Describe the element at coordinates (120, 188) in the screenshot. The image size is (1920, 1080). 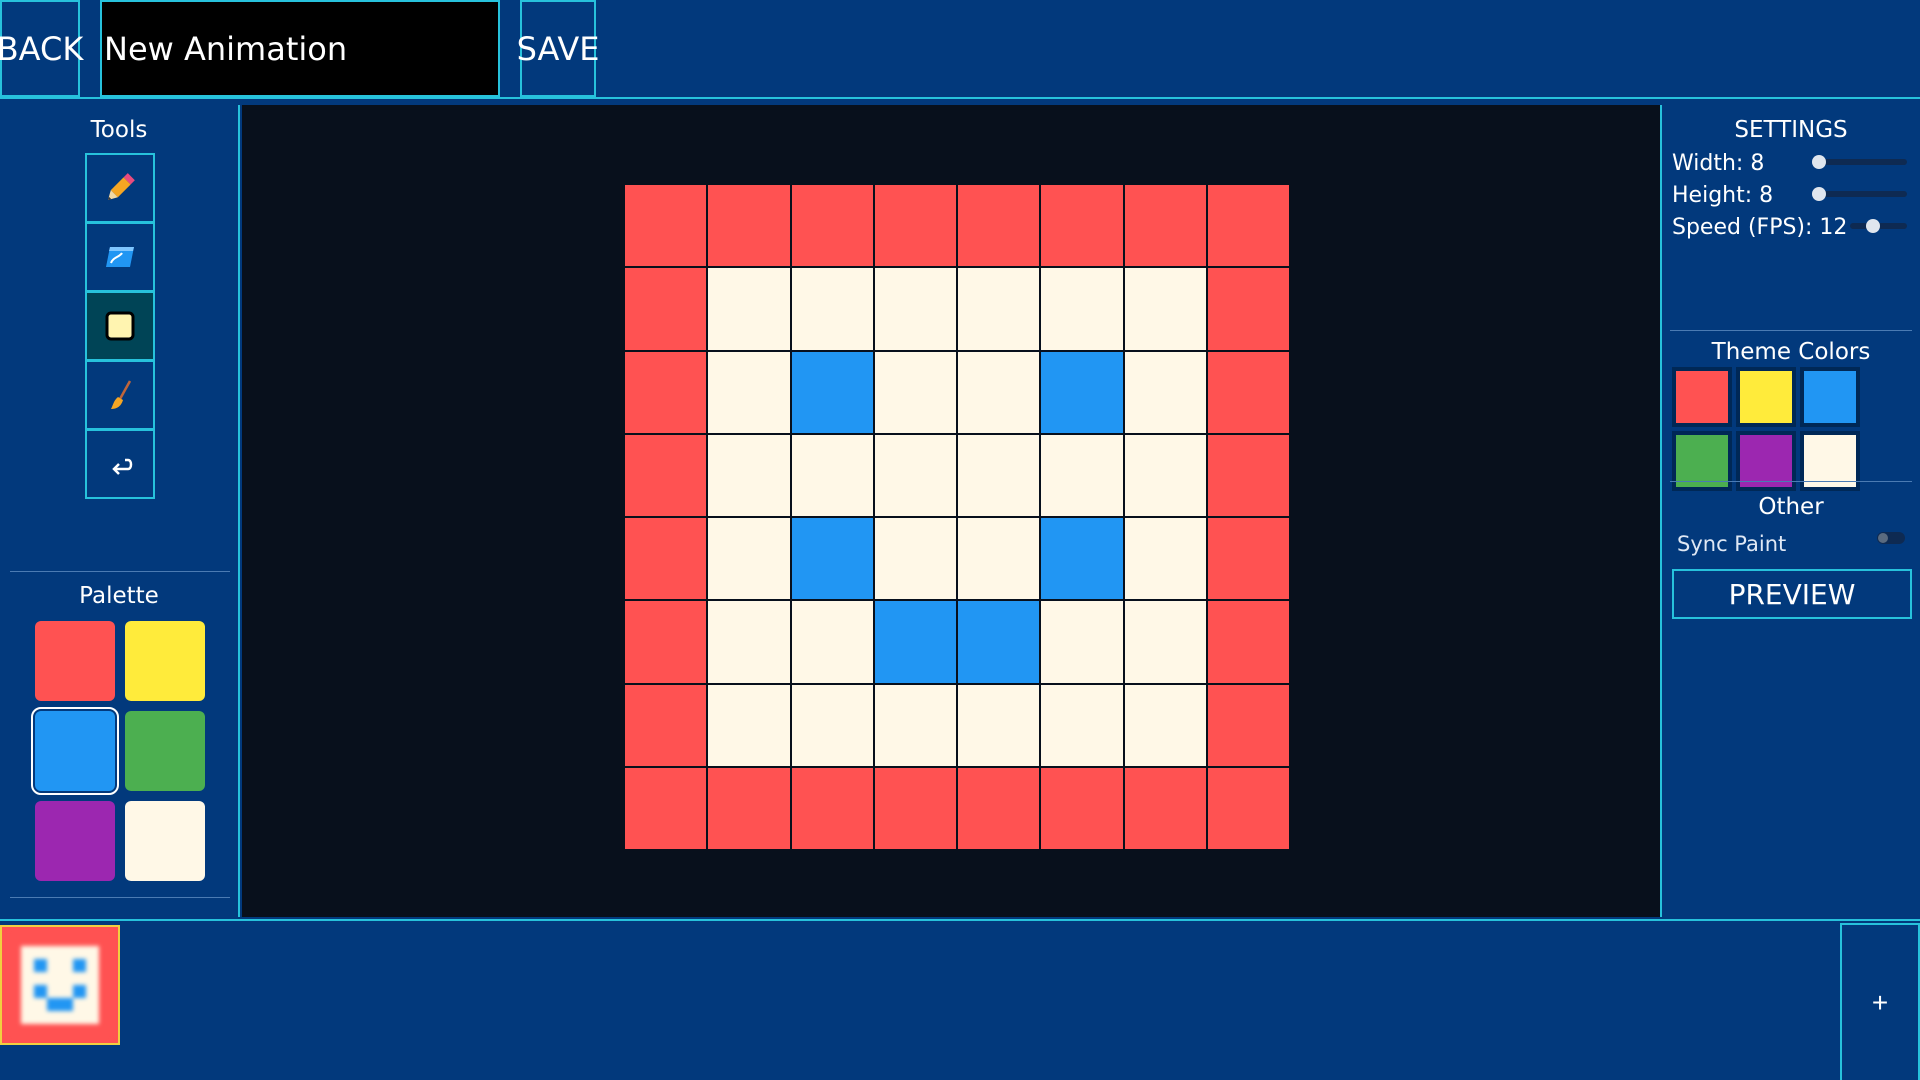
I see `pencil-tool-button` at that location.